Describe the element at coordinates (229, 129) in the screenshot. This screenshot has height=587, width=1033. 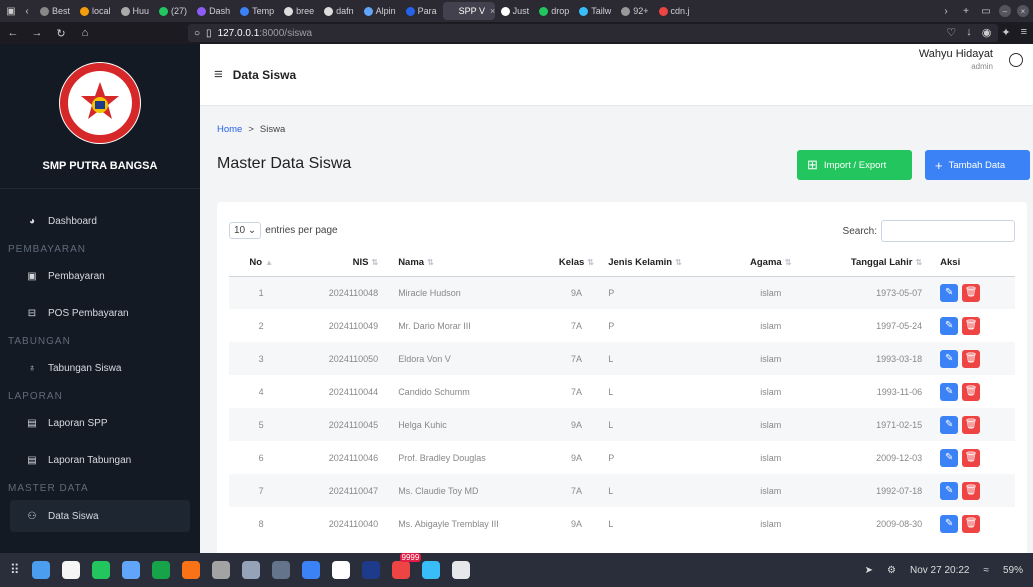
I see `breadcrumb-home: Home` at that location.